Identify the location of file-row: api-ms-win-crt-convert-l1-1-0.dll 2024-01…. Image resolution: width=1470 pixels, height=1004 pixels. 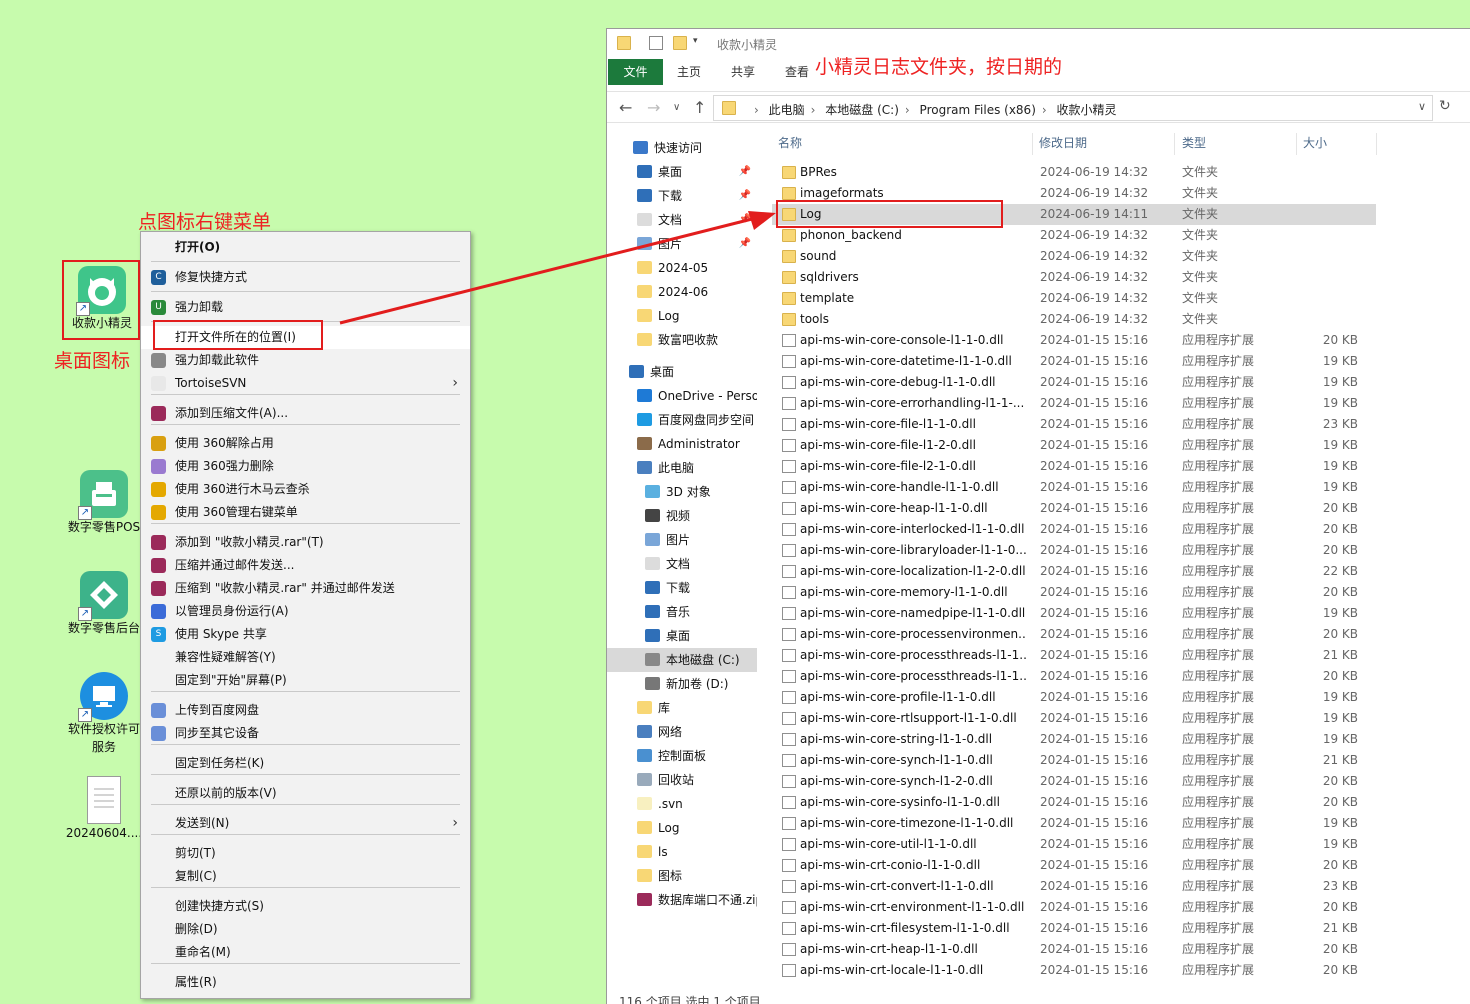
(1074, 886).